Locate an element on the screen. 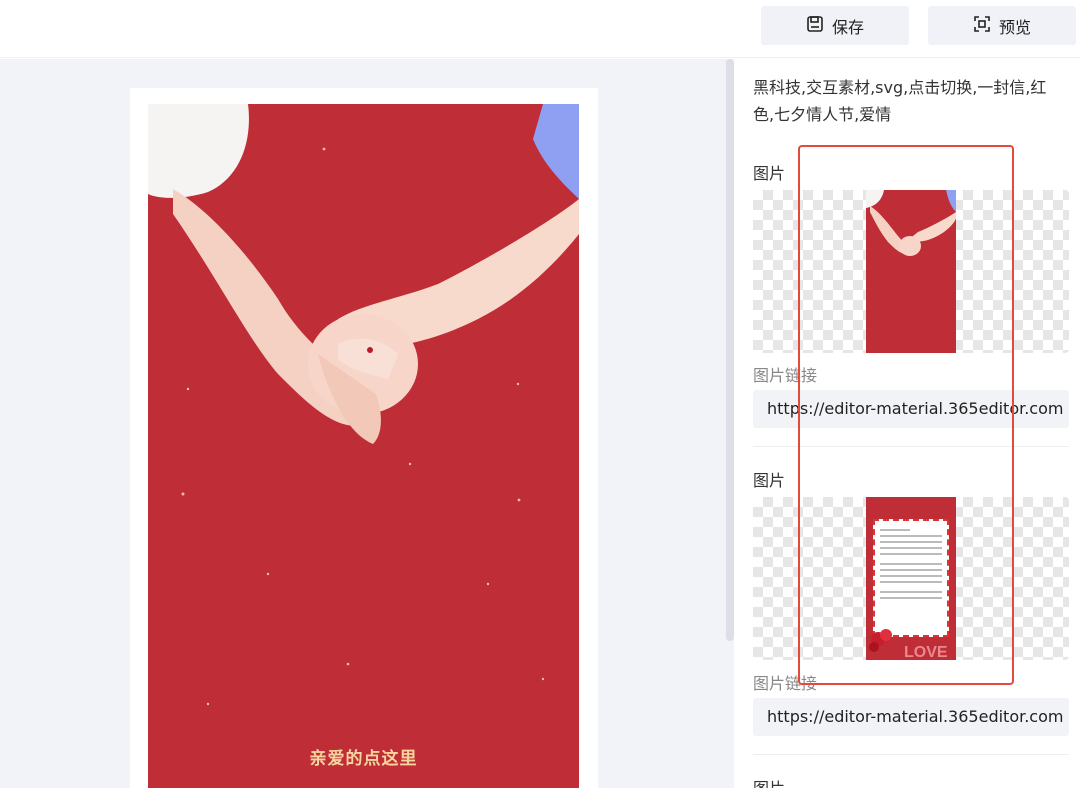 The image size is (1080, 788). image-url-input-2: https://editor-material.365editor.com is located at coordinates (911, 717).